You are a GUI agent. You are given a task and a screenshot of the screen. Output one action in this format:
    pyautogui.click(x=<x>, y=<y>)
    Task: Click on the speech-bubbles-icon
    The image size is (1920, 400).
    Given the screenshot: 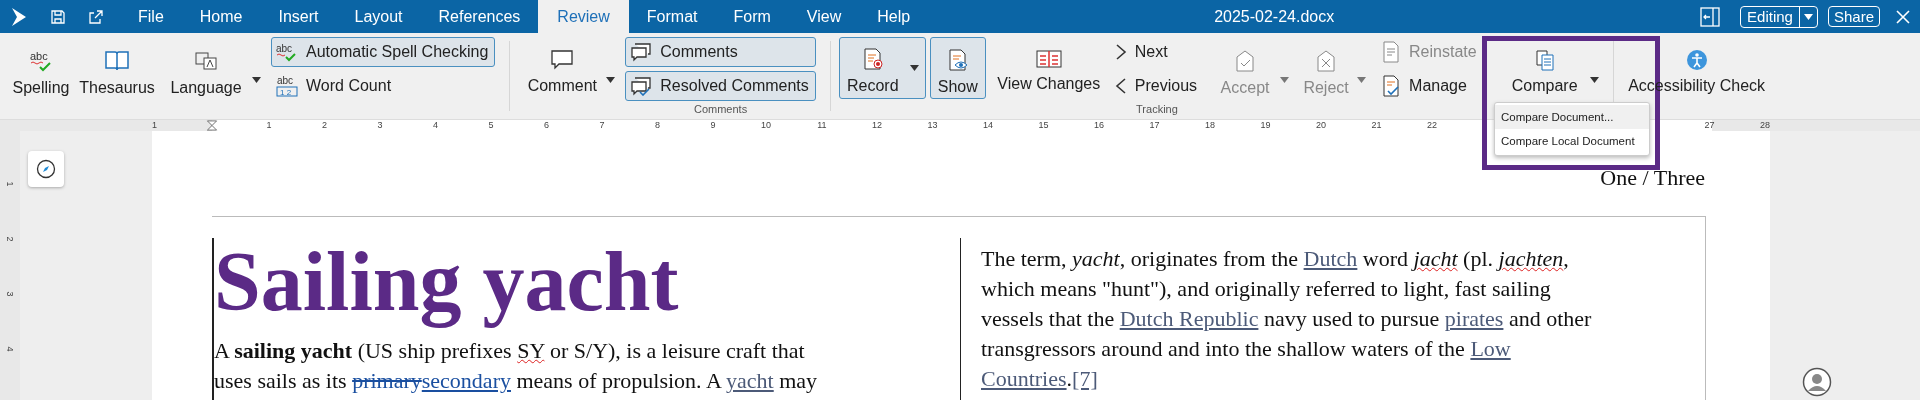 What is the action you would take?
    pyautogui.click(x=641, y=52)
    